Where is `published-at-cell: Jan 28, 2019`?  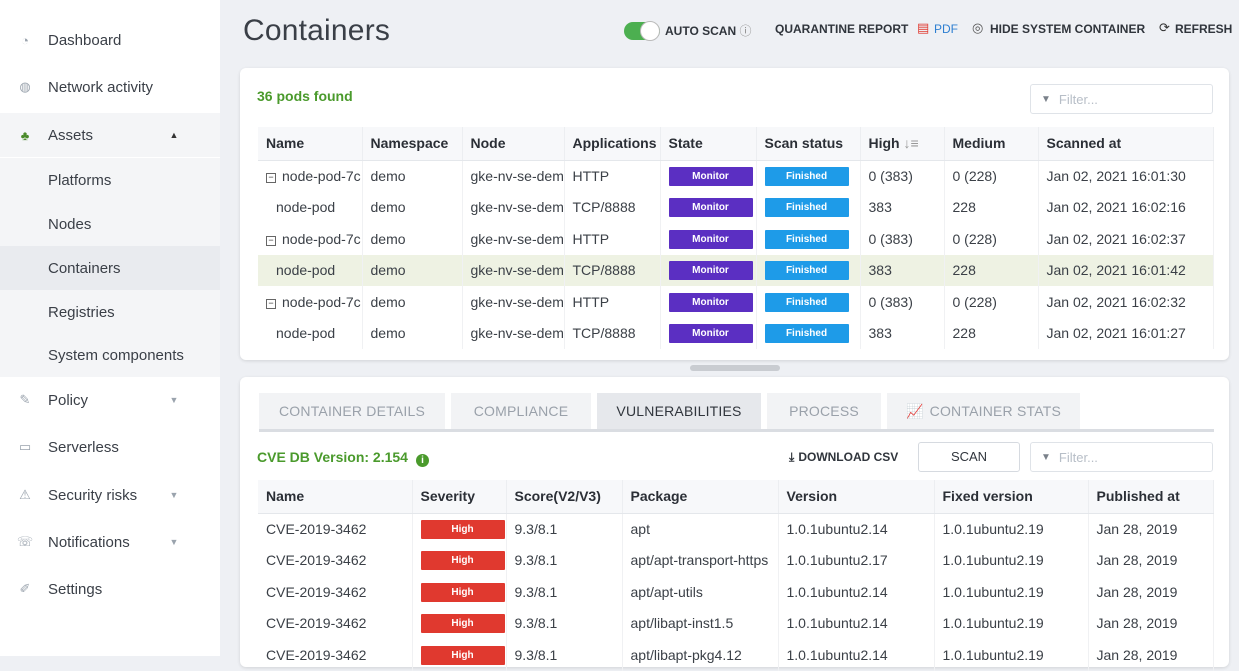
published-at-cell: Jan 28, 2019 is located at coordinates (1151, 560).